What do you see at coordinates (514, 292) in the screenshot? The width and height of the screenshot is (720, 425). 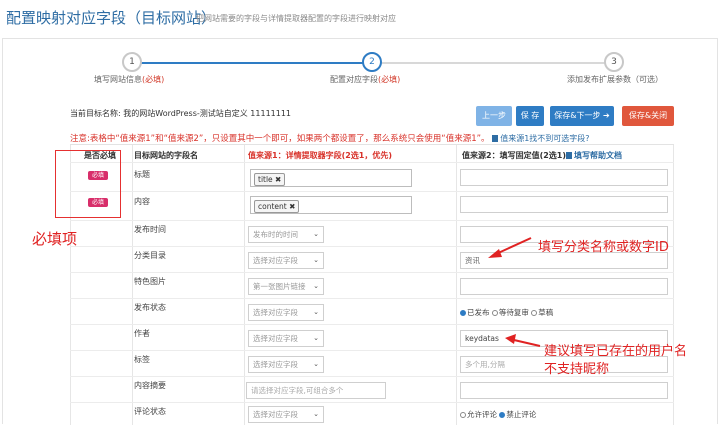 I see `annotation-arrows` at bounding box center [514, 292].